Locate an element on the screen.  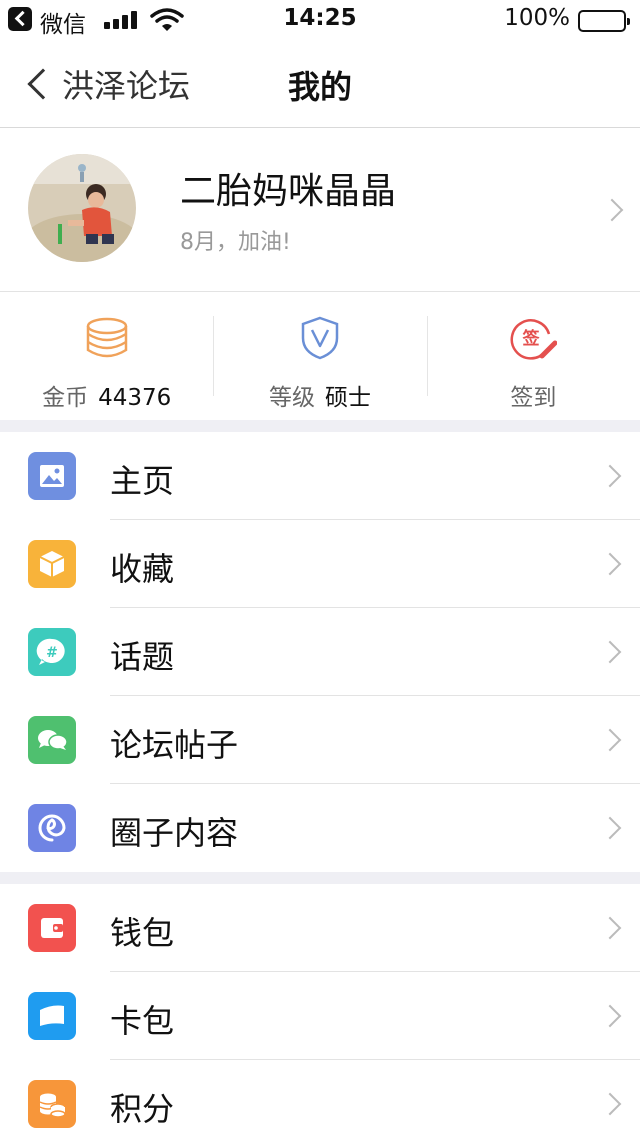
coins-icon is located at coordinates (106, 337).